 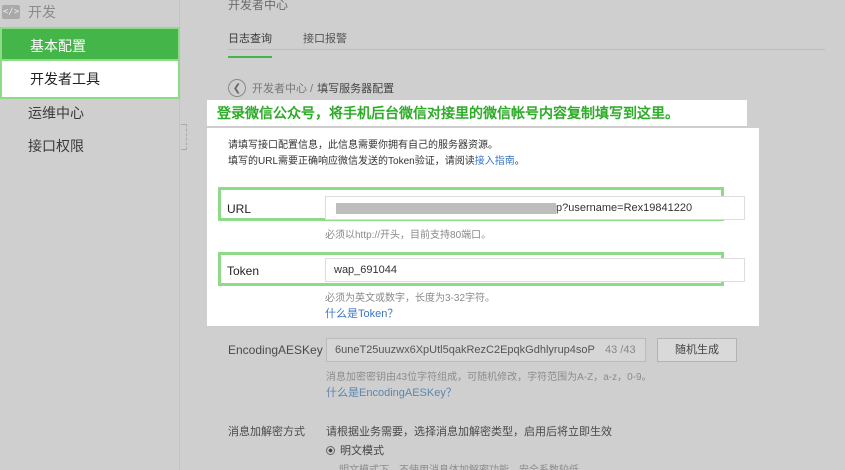 What do you see at coordinates (477, 113) in the screenshot?
I see `annotation-banner: 登录微信公众号，将手机后台微信对接里的微信帐号内容复制填写到这里。` at bounding box center [477, 113].